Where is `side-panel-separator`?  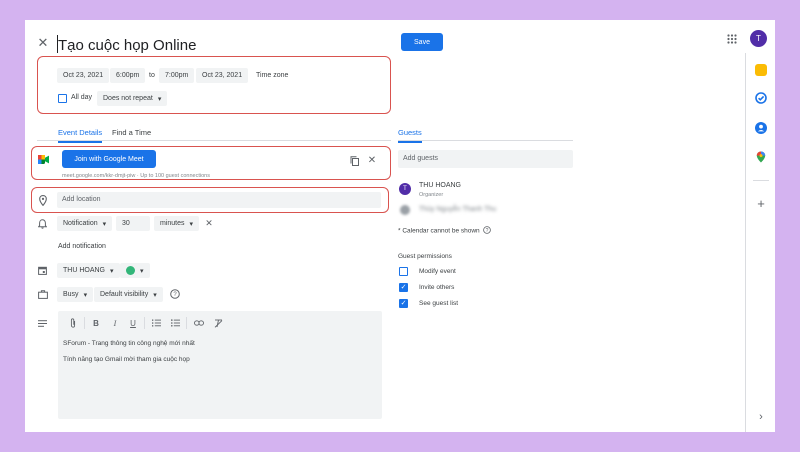
side-panel-separator is located at coordinates (761, 180).